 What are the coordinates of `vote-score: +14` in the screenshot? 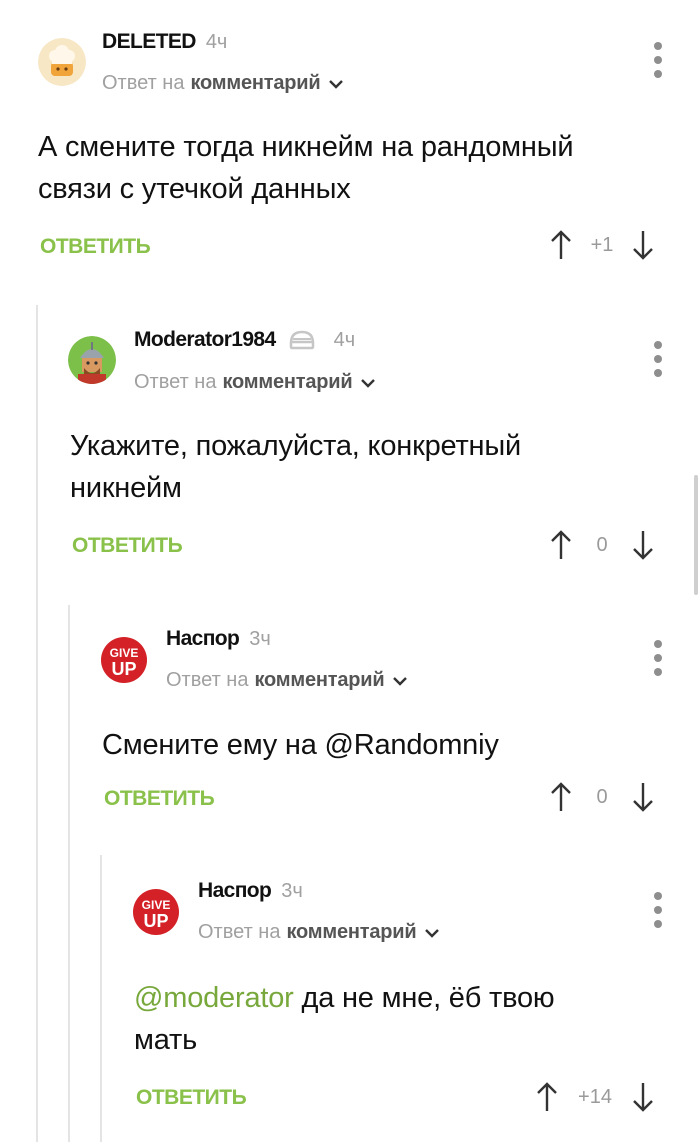 It's located at (595, 1096).